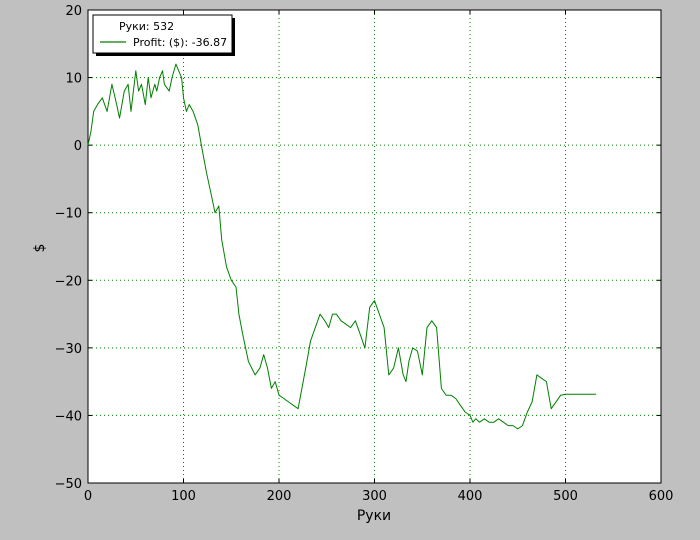  I want to click on y-axis-label: $, so click(40, 248).